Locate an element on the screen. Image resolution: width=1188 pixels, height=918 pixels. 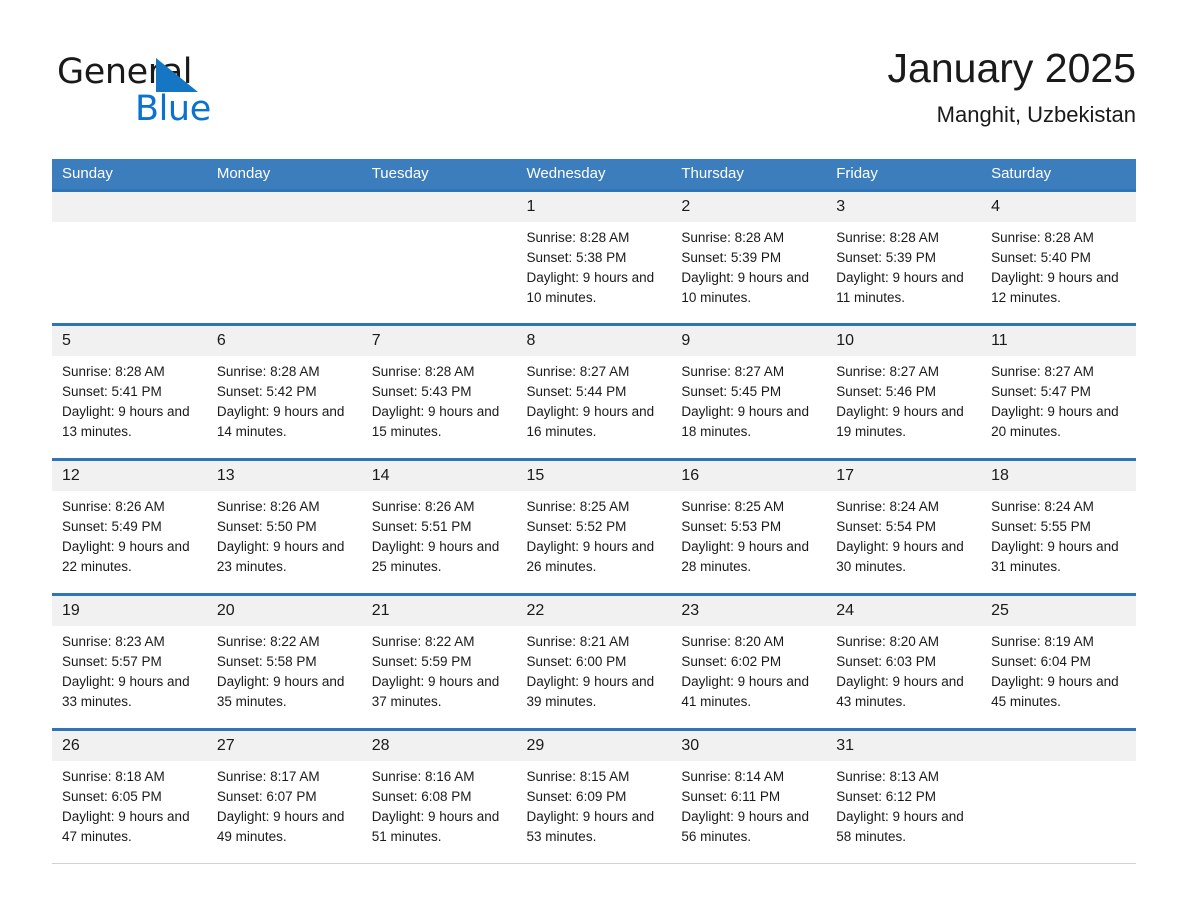
daylight-text: Daylight: 9 hours and 20 minutes. is located at coordinates (1055, 421).